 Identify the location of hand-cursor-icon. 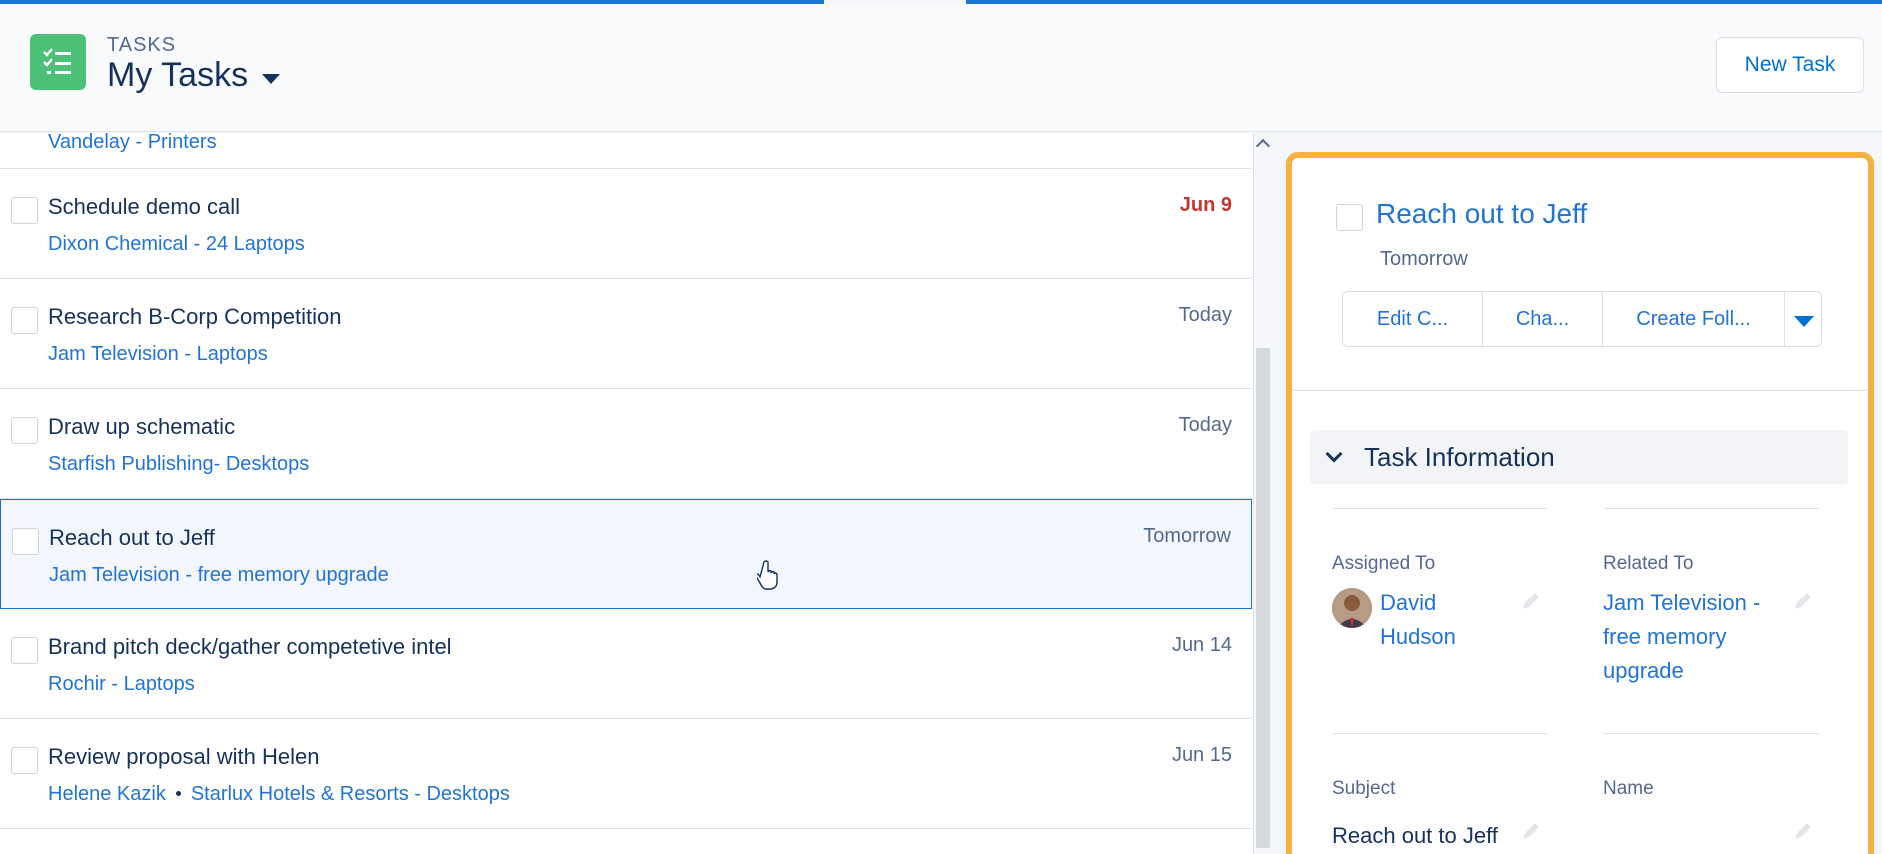
(767, 575).